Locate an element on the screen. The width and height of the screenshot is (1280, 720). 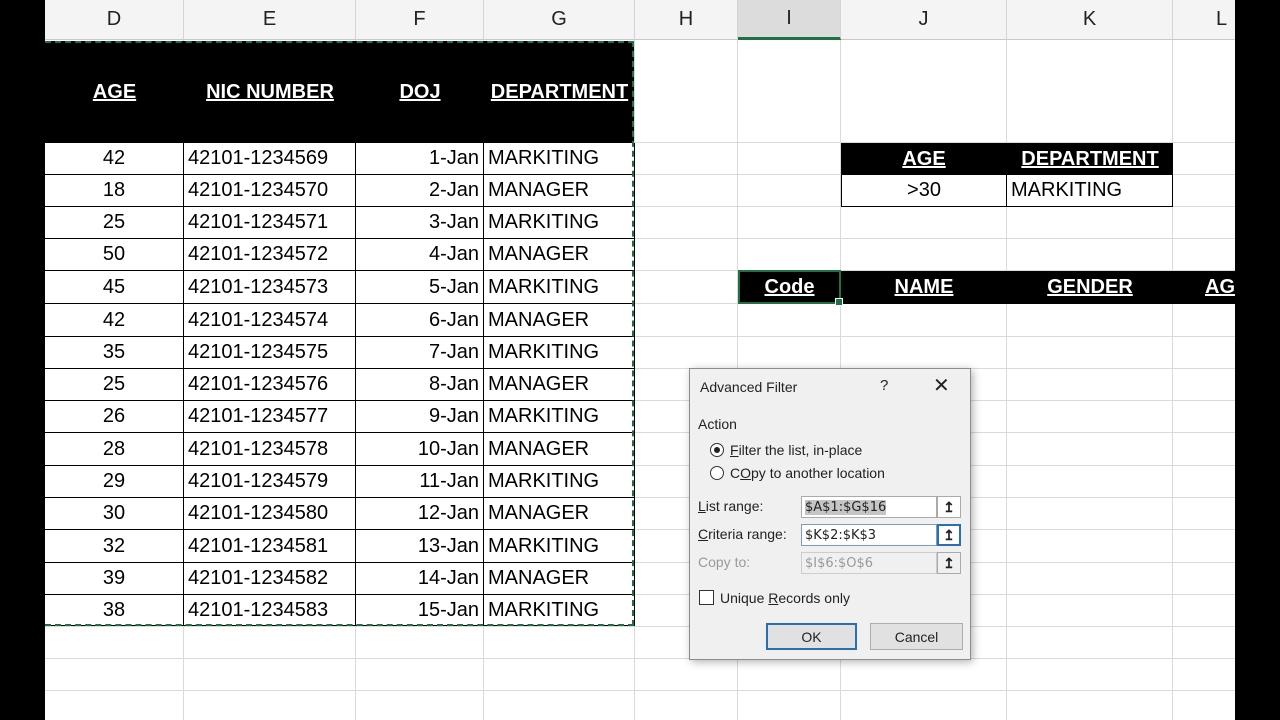
cell-doj: 14-Jan is located at coordinates (420, 579).